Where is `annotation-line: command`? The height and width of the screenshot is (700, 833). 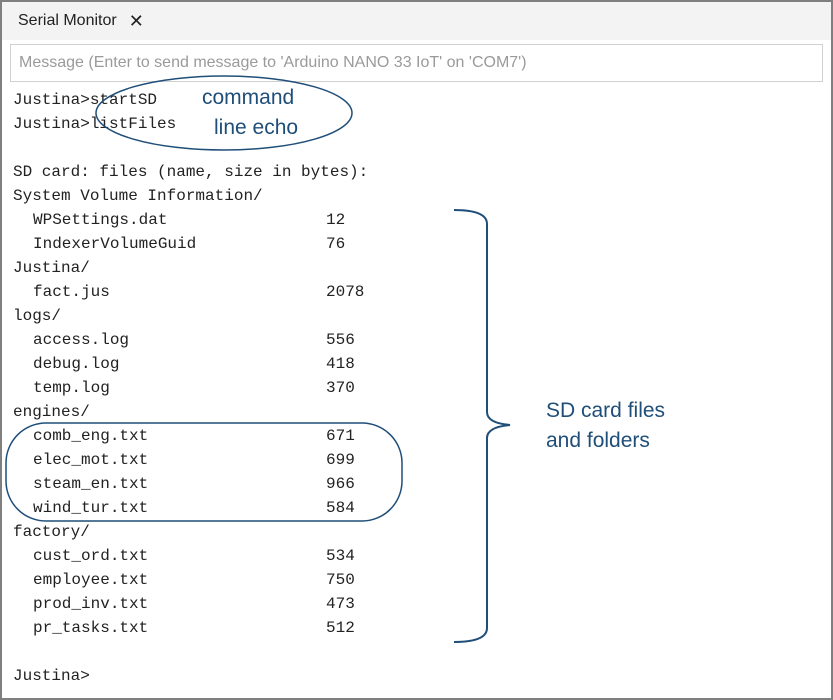 annotation-line: command is located at coordinates (248, 97).